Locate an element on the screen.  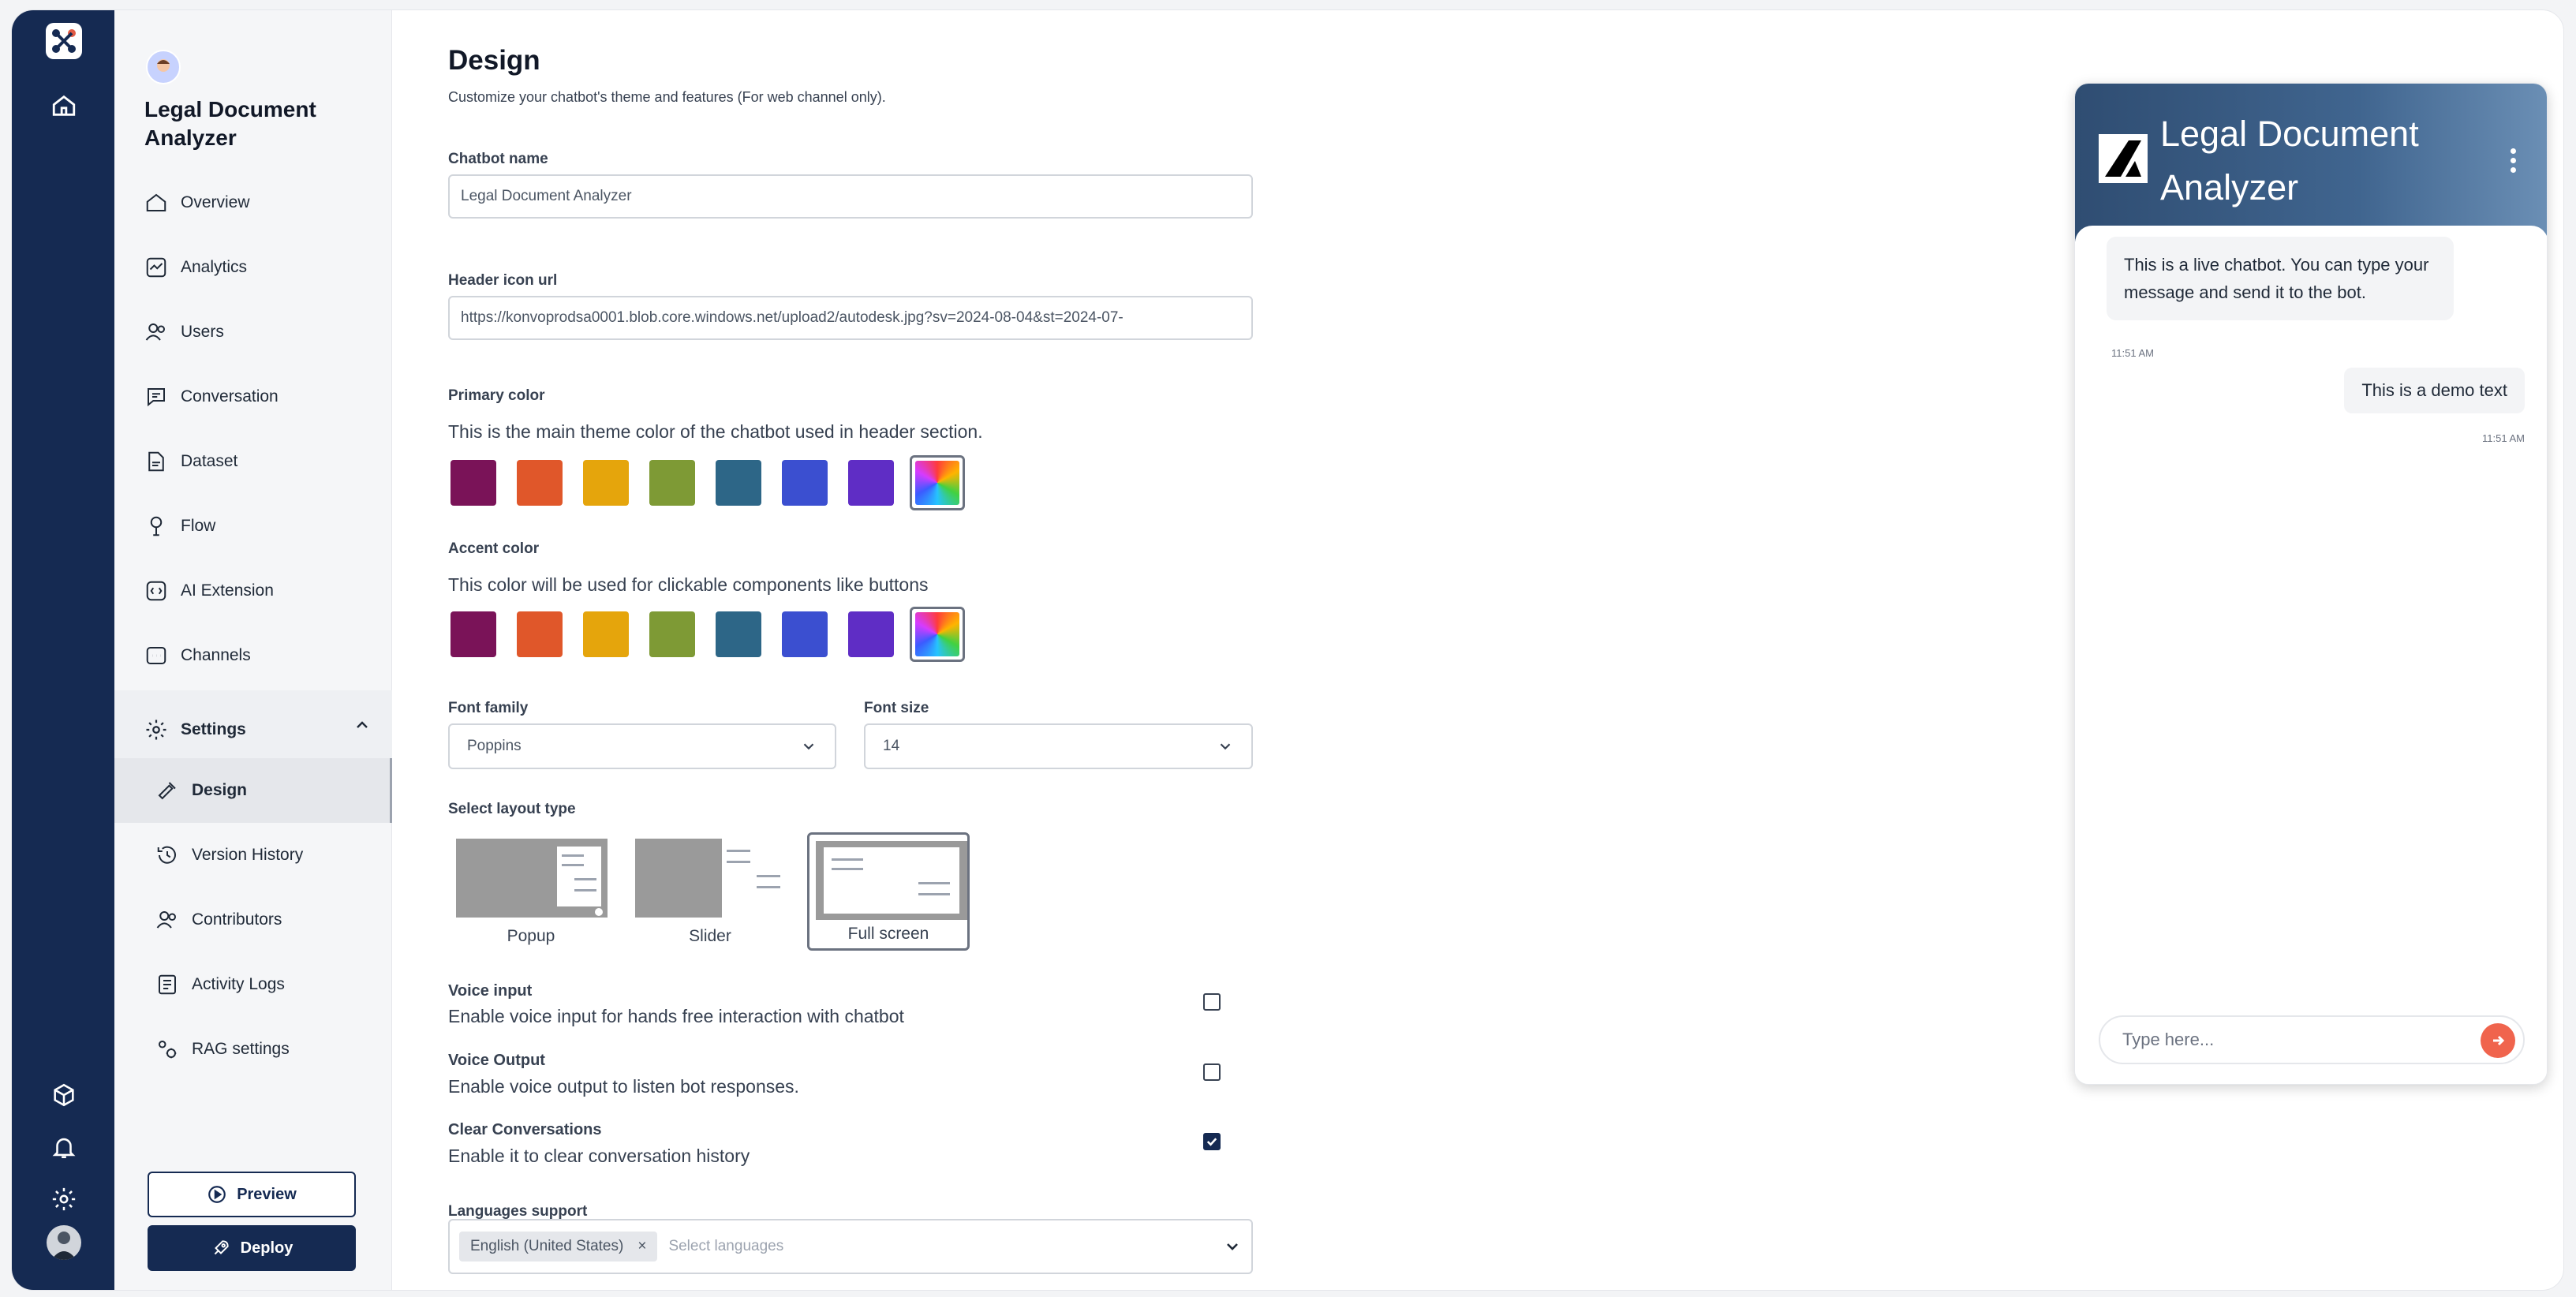
cube-icon is located at coordinates (64, 1095).